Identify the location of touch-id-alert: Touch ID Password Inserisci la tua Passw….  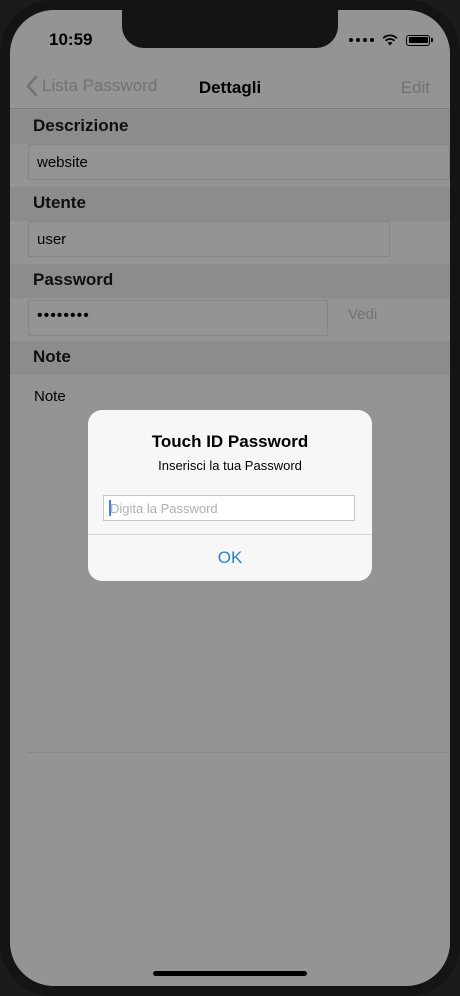
(230, 495).